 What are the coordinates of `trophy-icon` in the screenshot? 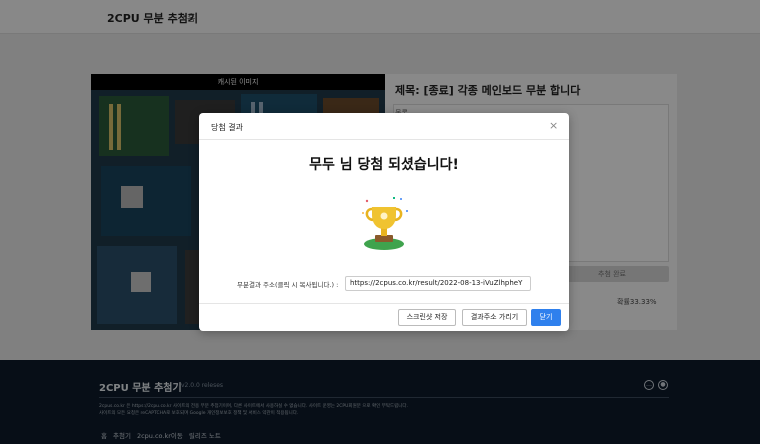 It's located at (385, 223).